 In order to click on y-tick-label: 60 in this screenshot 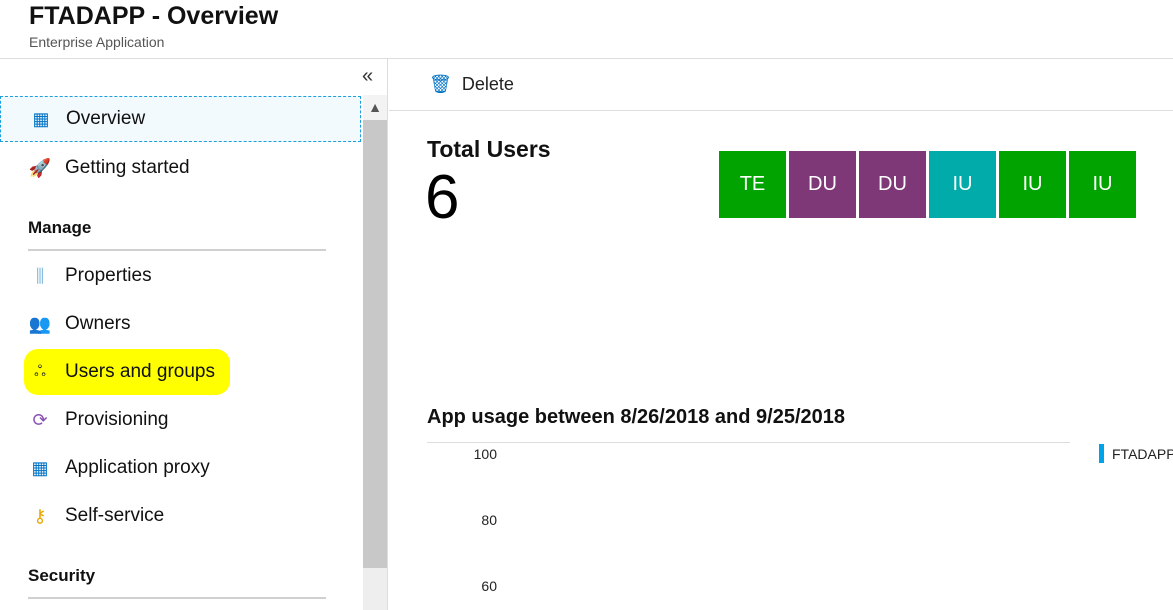, I will do `click(489, 586)`.